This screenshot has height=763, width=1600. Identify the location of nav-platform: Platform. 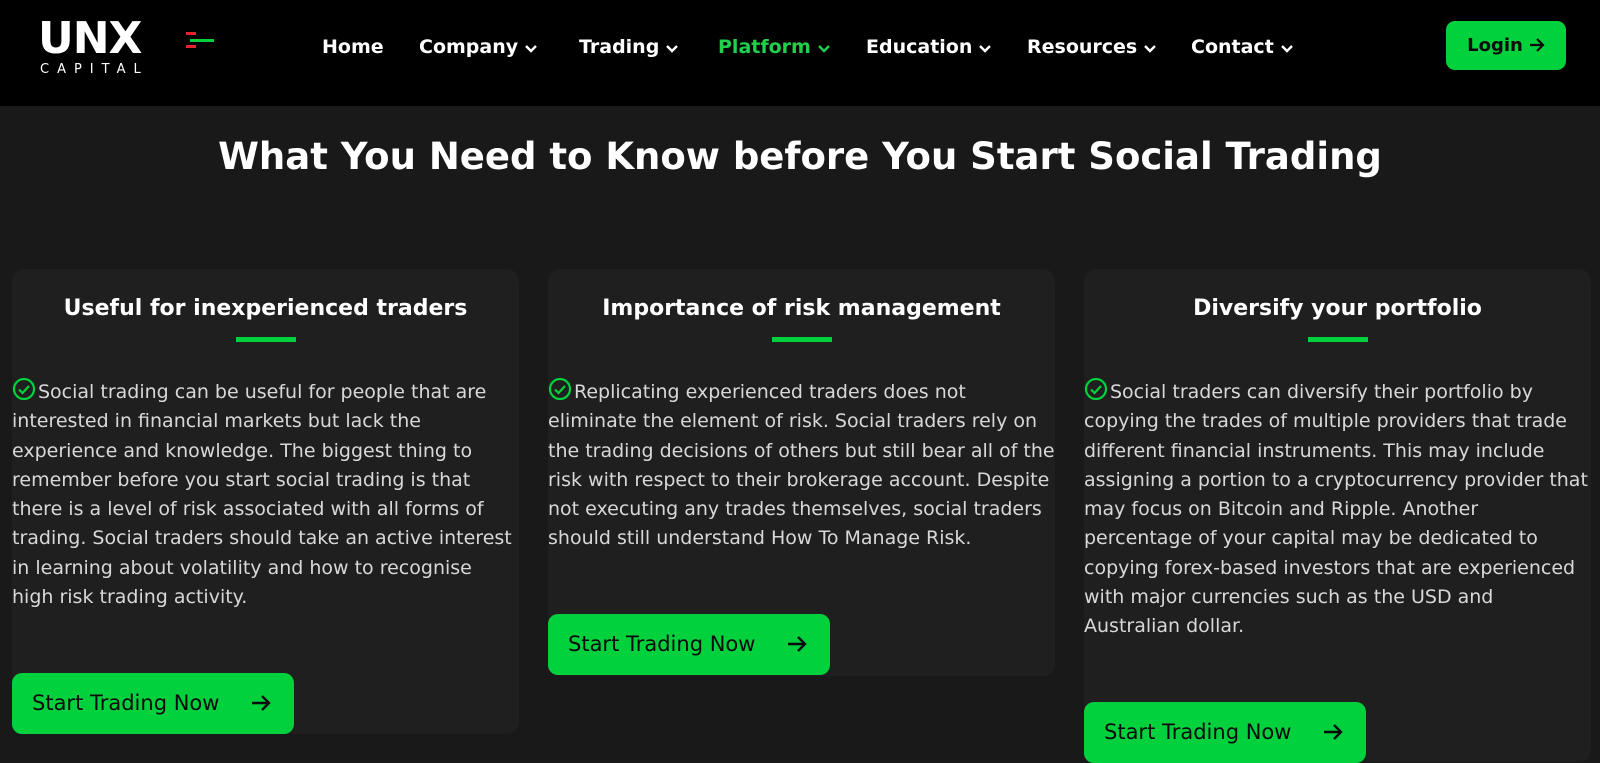
(774, 47).